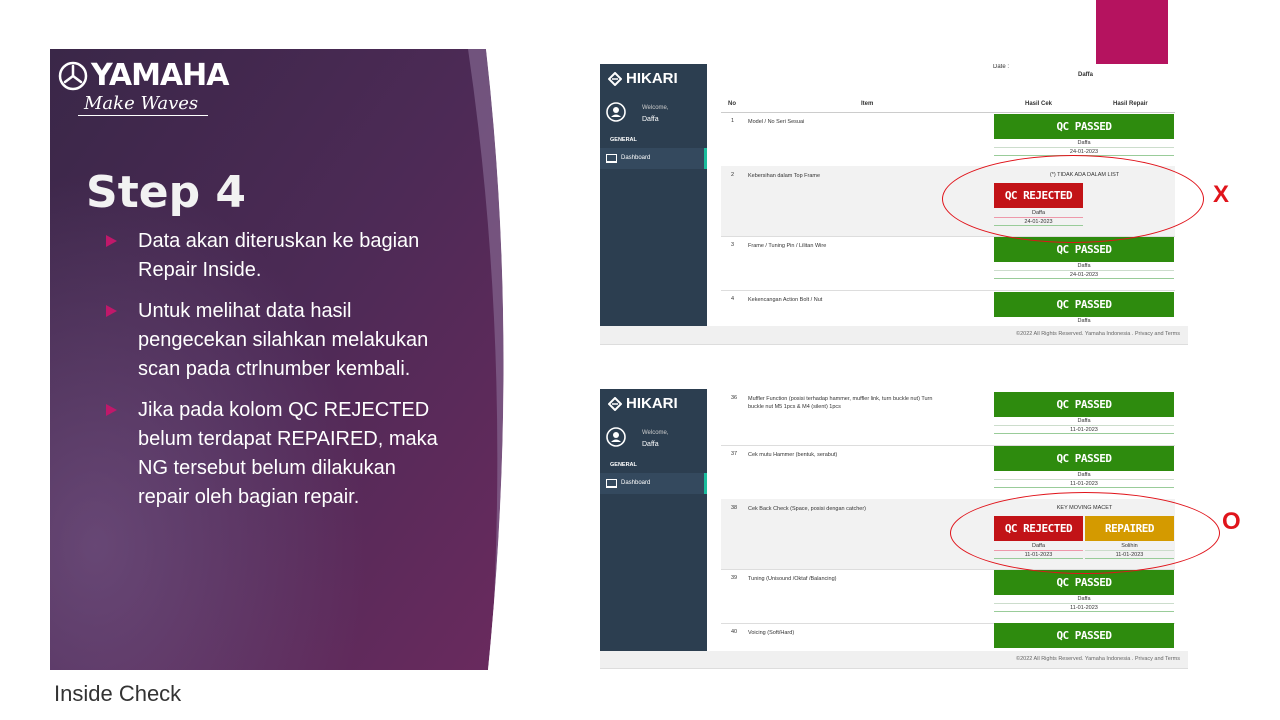 Image resolution: width=1280 pixels, height=720 pixels. I want to click on col-no: No, so click(732, 104).